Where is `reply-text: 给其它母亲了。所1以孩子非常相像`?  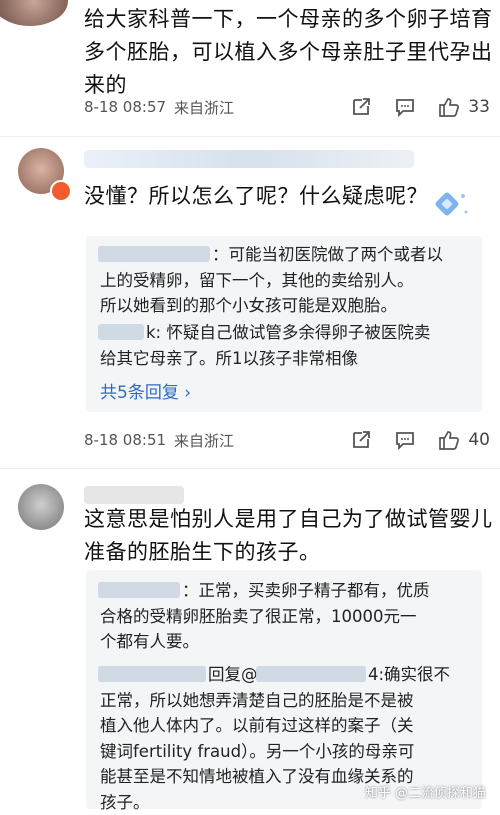
reply-text: 给其它母亲了。所1以孩子非常相像 is located at coordinates (286, 359).